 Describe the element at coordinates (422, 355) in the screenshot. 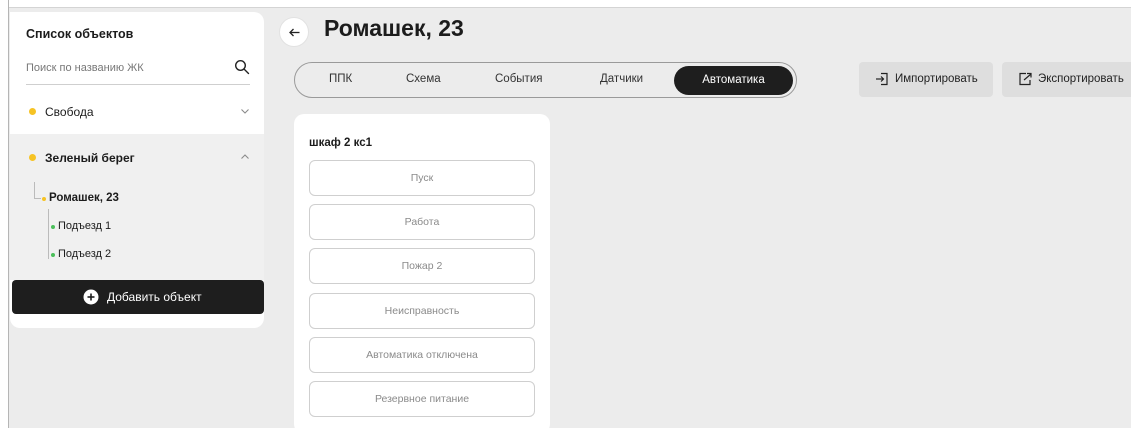

I see `state-automation-off: Автоматика отключена` at that location.